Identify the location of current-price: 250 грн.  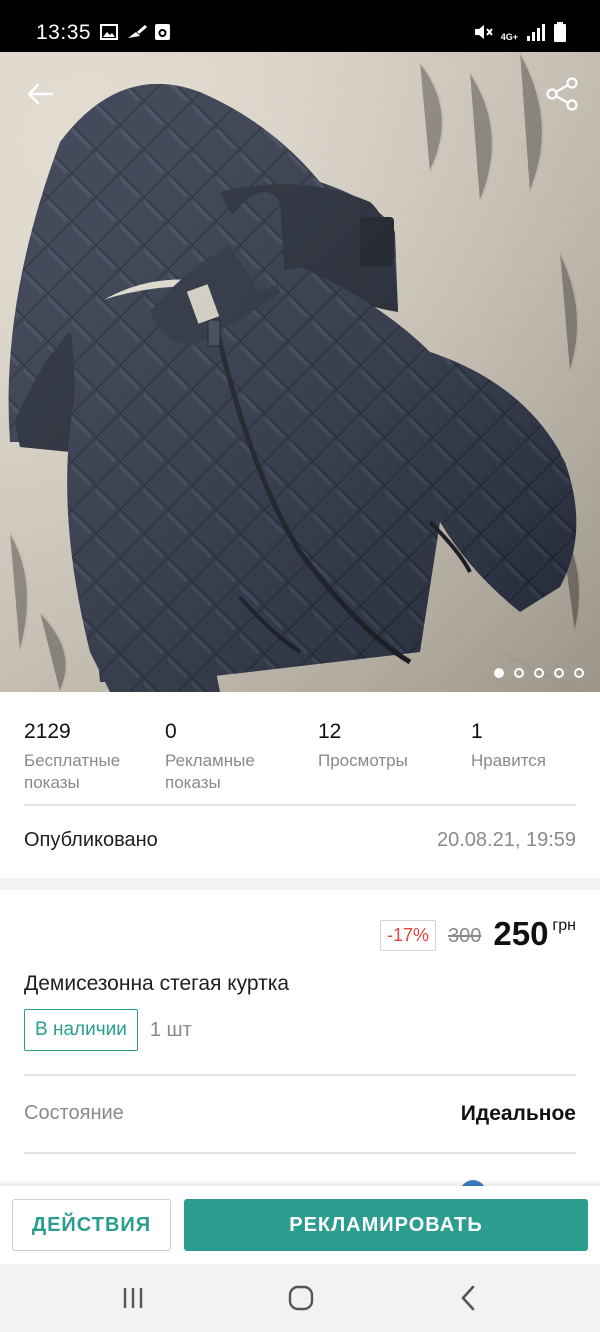
(534, 934).